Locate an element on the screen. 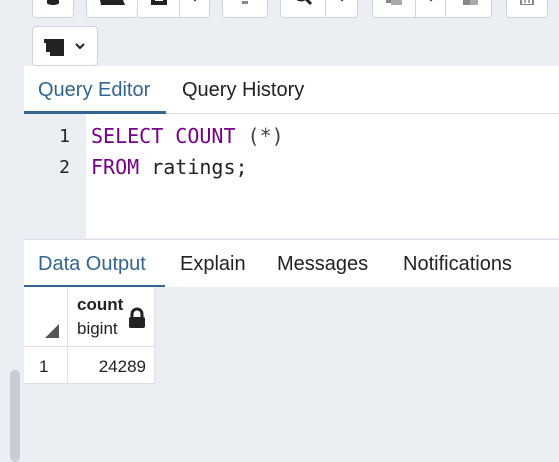 The image size is (559, 462). tab-explain: Explain is located at coordinates (213, 262).